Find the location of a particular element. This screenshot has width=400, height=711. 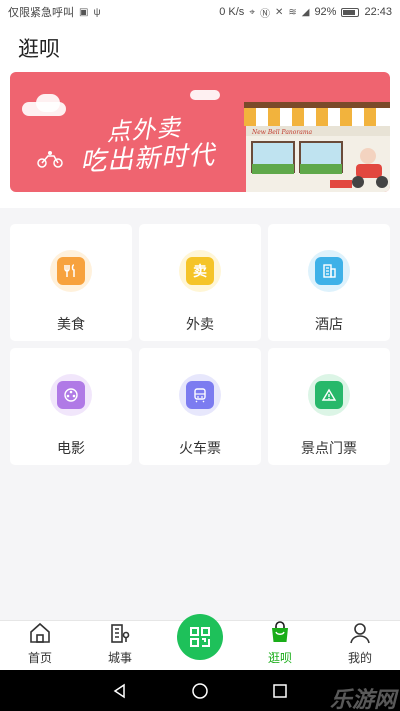

nav-label: 逛呗 is located at coordinates (279, 658).